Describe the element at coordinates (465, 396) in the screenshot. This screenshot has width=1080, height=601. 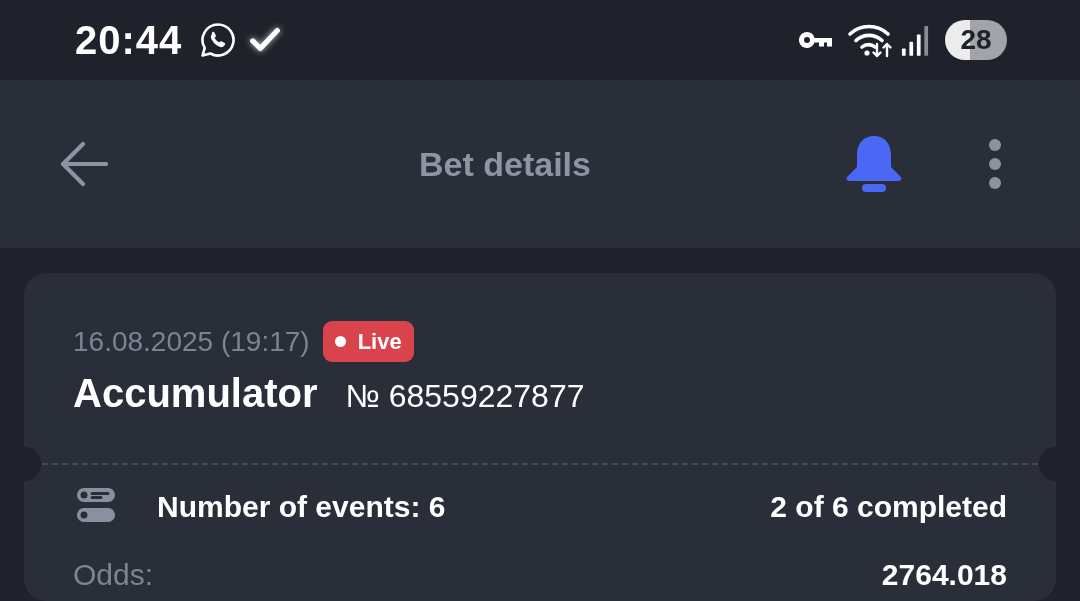
I see `bet-number: № 68559227877` at that location.